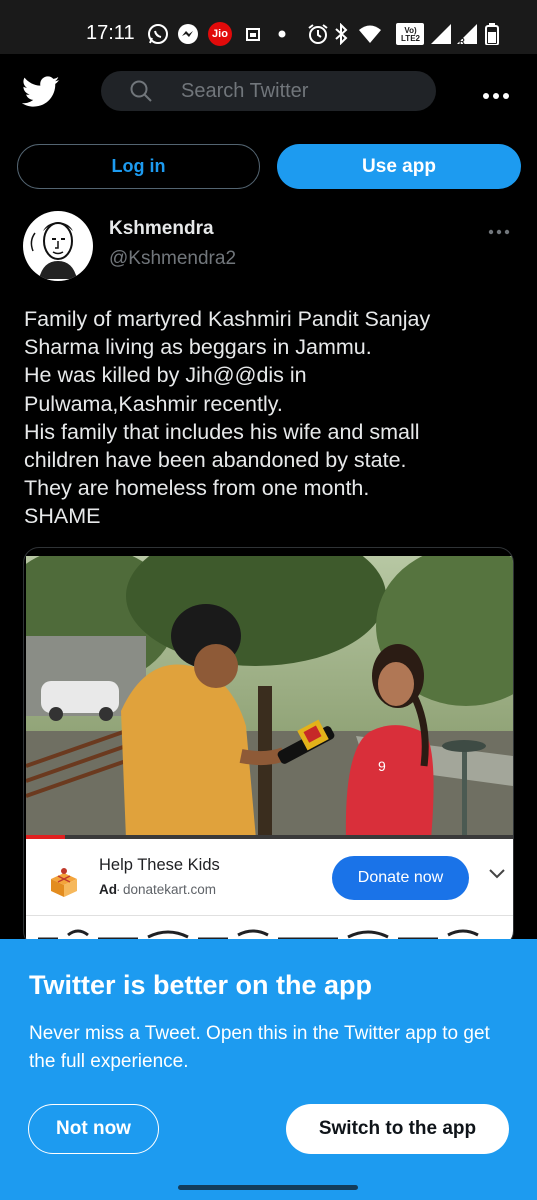 The image size is (537, 1200). What do you see at coordinates (282, 34) in the screenshot?
I see `dot-icon` at bounding box center [282, 34].